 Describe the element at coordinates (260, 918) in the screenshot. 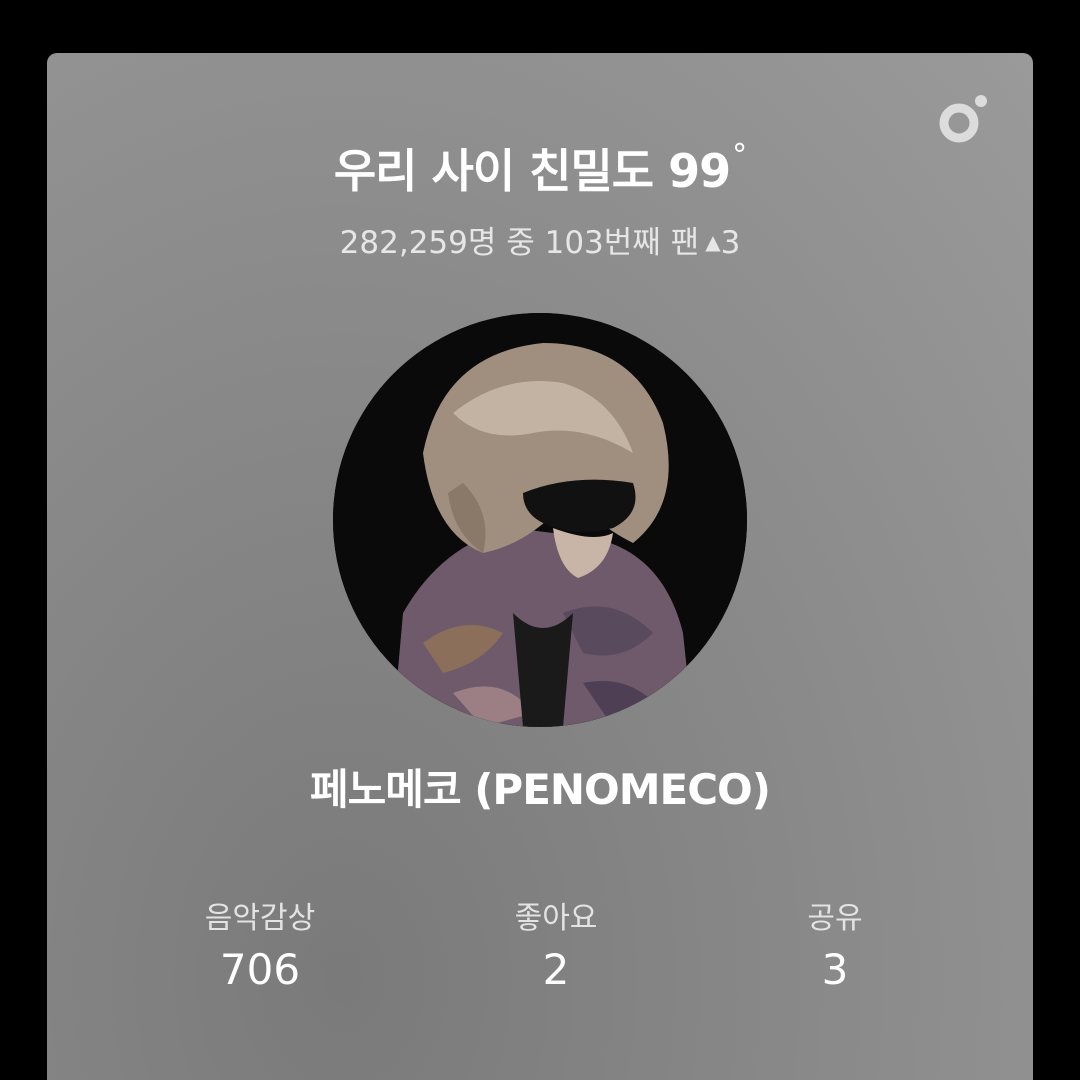

I see `stat-label: 음악감상` at that location.